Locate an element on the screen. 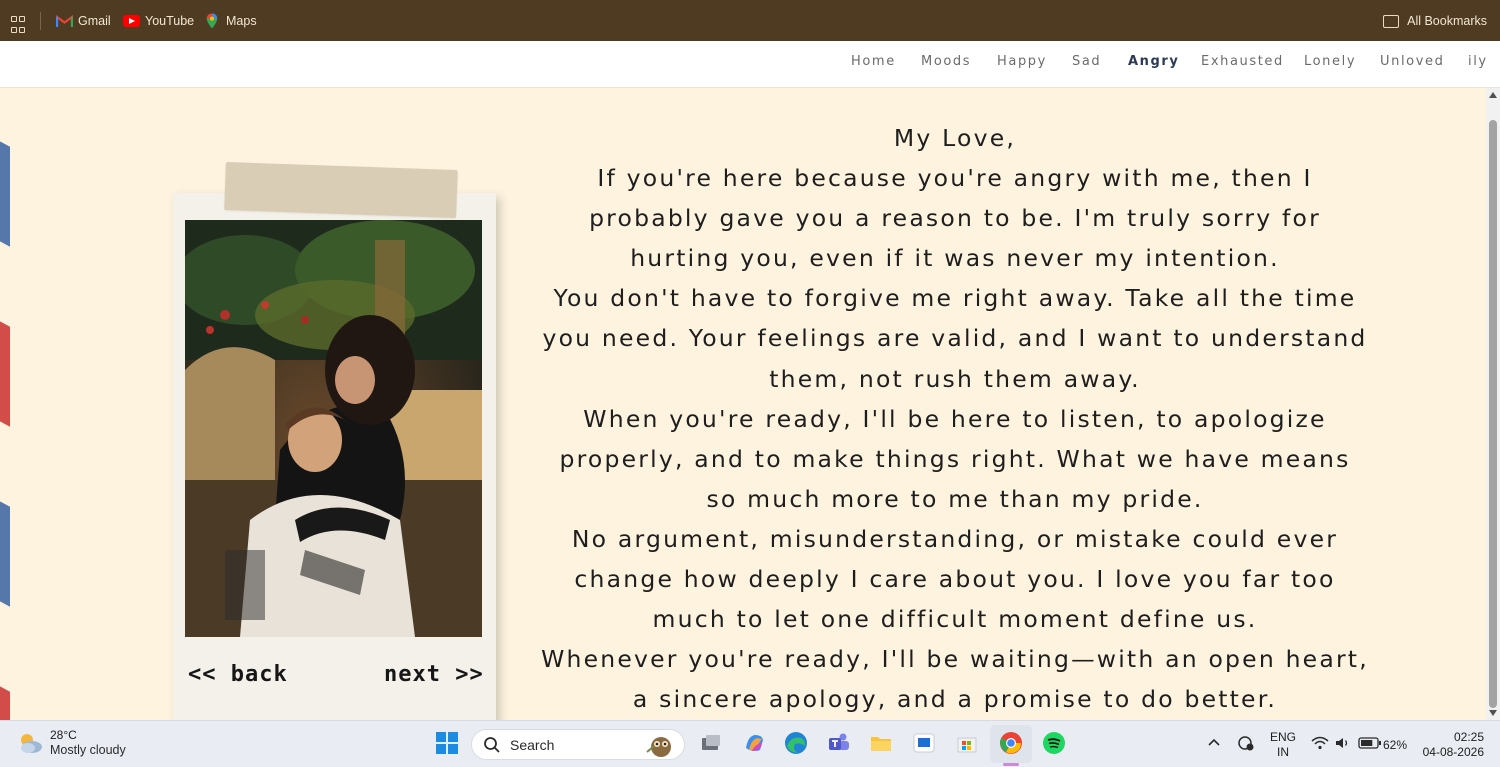 This screenshot has height=767, width=1500. clock: 02:25 04-08-2026 is located at coordinates (1452, 745).